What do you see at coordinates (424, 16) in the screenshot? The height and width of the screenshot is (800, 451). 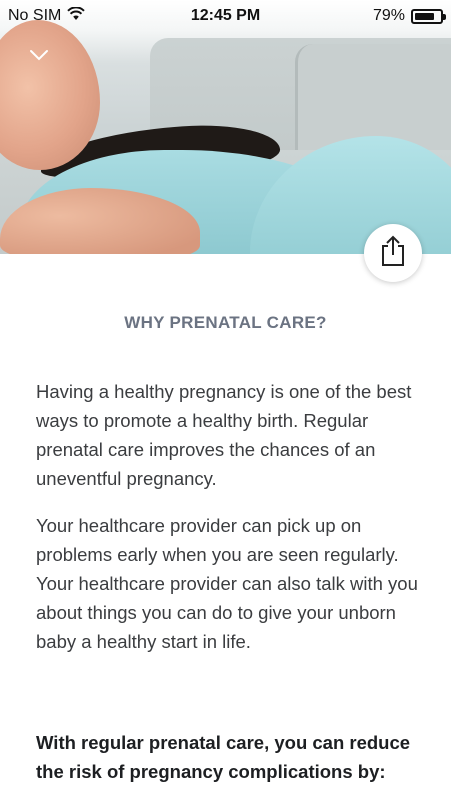 I see `battery-fill` at bounding box center [424, 16].